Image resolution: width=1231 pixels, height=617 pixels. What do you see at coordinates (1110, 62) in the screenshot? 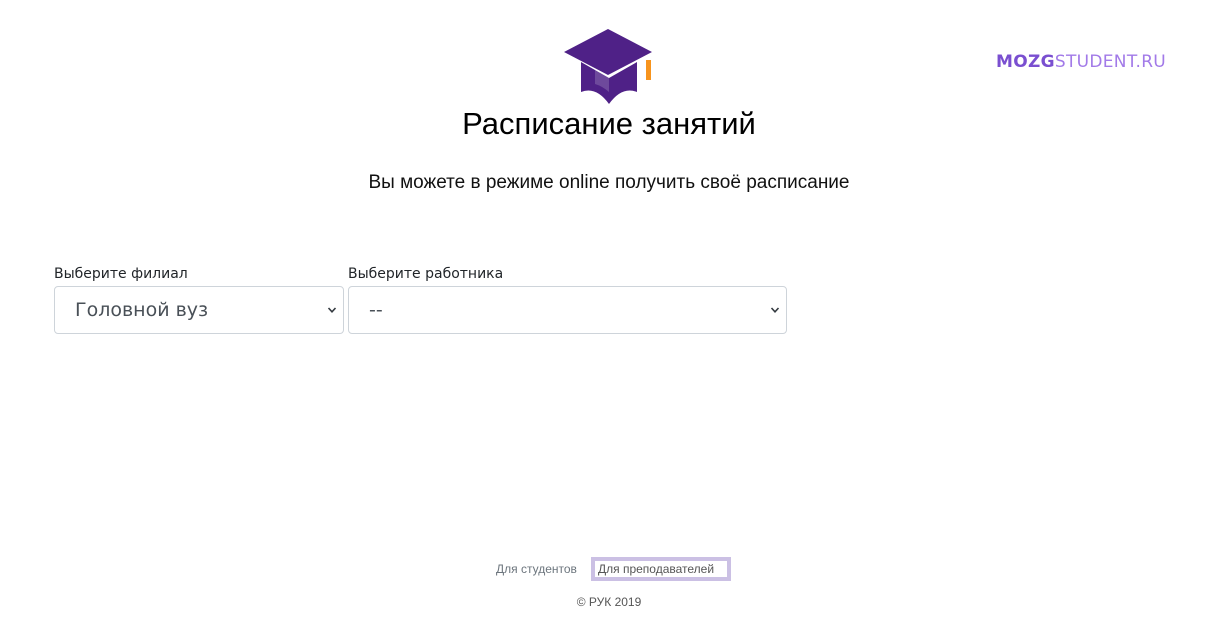
I see `brand-light-text: STUDENT.RU` at bounding box center [1110, 62].